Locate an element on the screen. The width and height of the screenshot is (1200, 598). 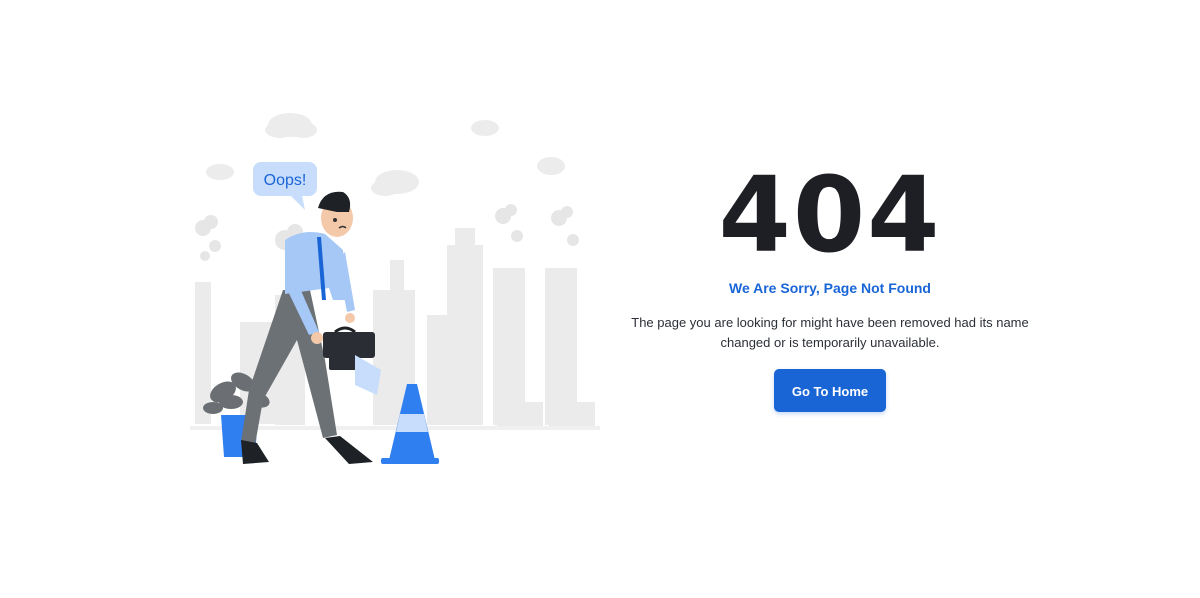
smoke is located at coordinates (387, 232).